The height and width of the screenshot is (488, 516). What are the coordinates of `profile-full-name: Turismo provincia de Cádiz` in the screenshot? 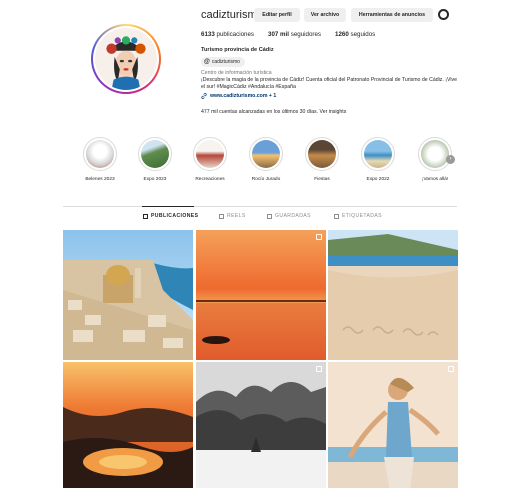 It's located at (237, 50).